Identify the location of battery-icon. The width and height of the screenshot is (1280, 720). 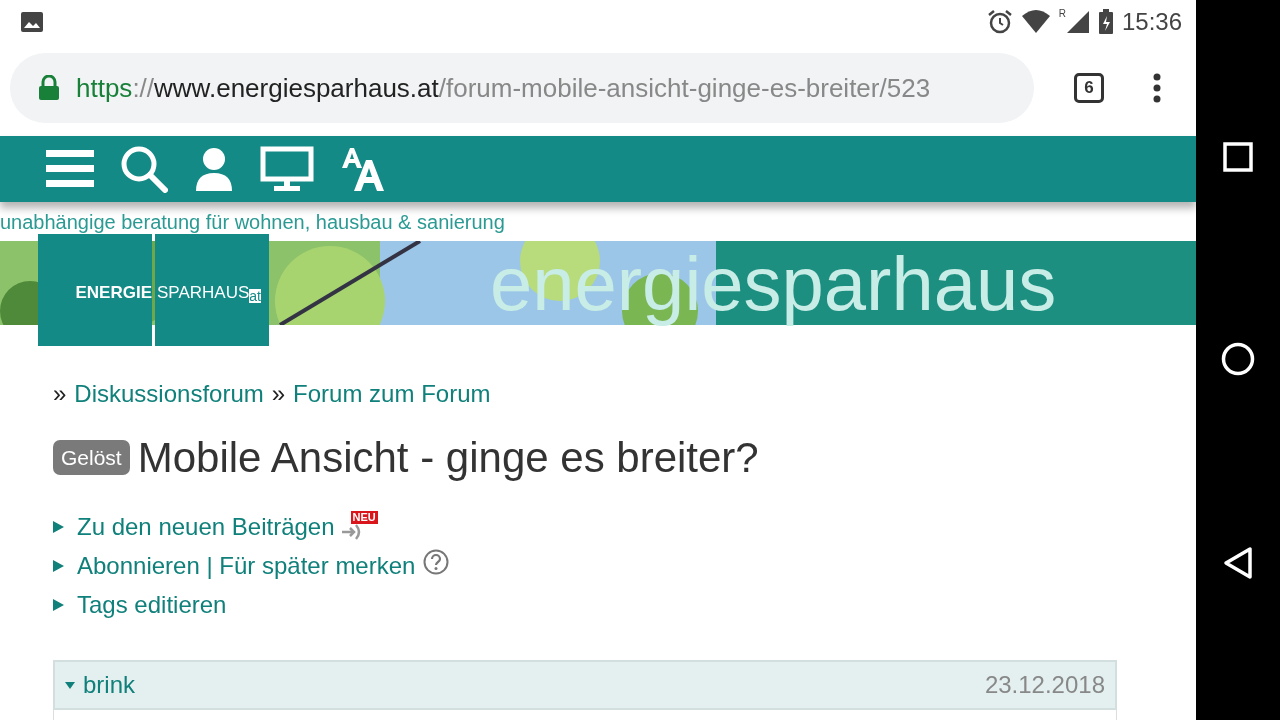
(1105, 22).